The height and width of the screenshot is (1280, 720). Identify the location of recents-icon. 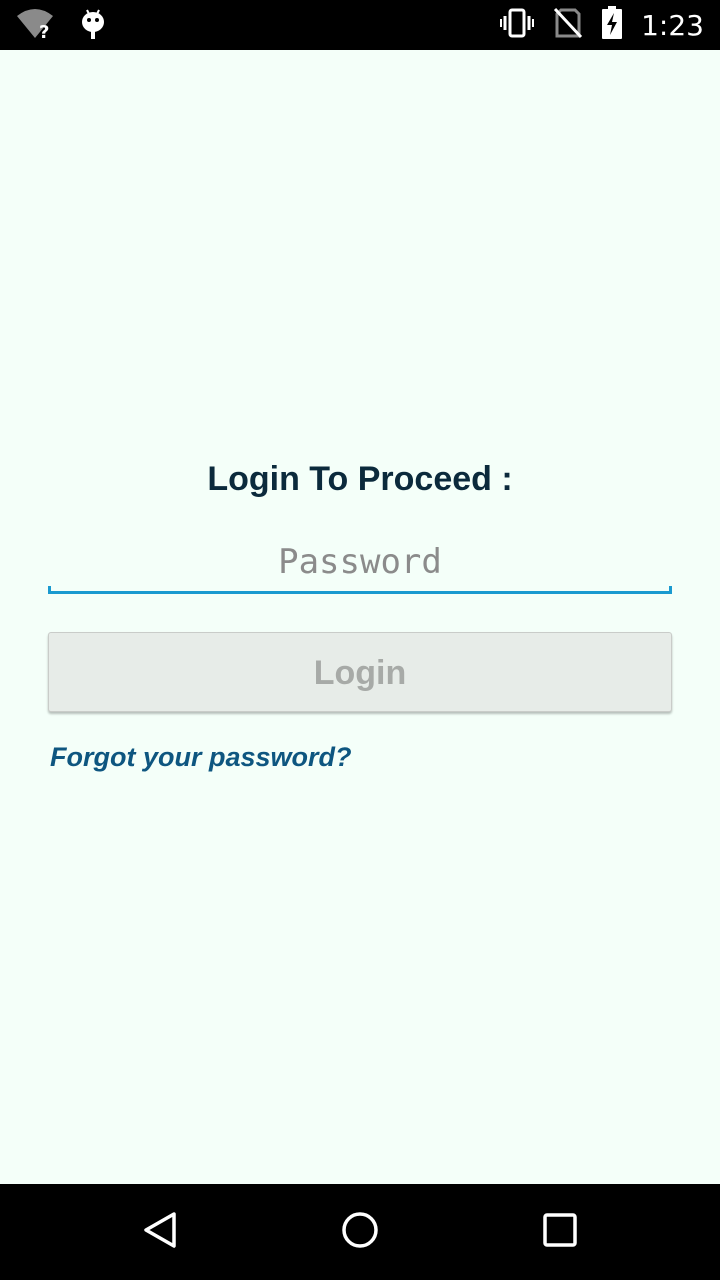
(560, 1232).